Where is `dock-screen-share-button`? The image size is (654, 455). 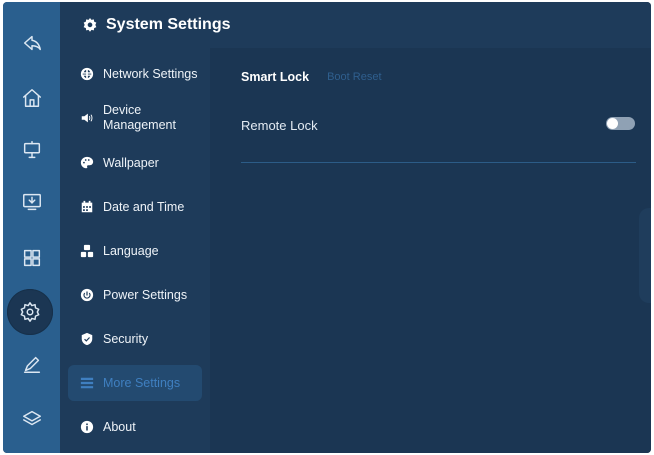 dock-screen-share-button is located at coordinates (32, 202).